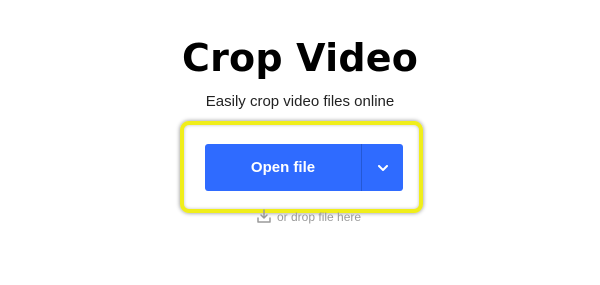  I want to click on download-tray-icon, so click(264, 217).